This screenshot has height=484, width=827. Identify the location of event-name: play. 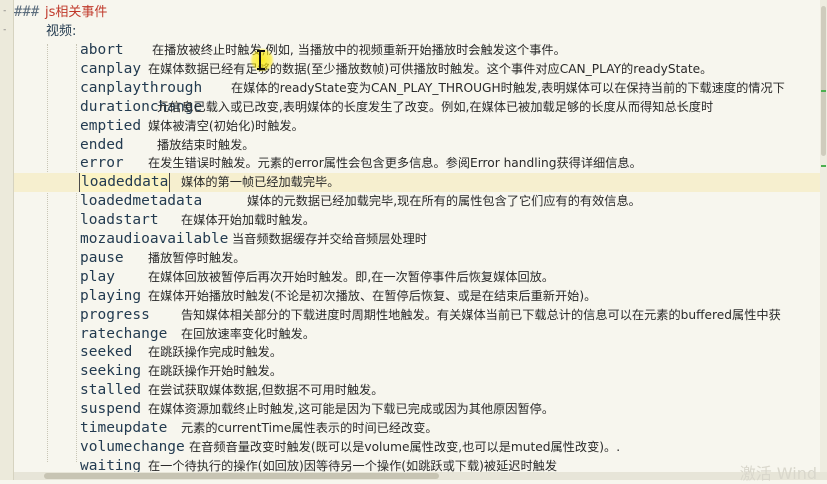
(97, 276).